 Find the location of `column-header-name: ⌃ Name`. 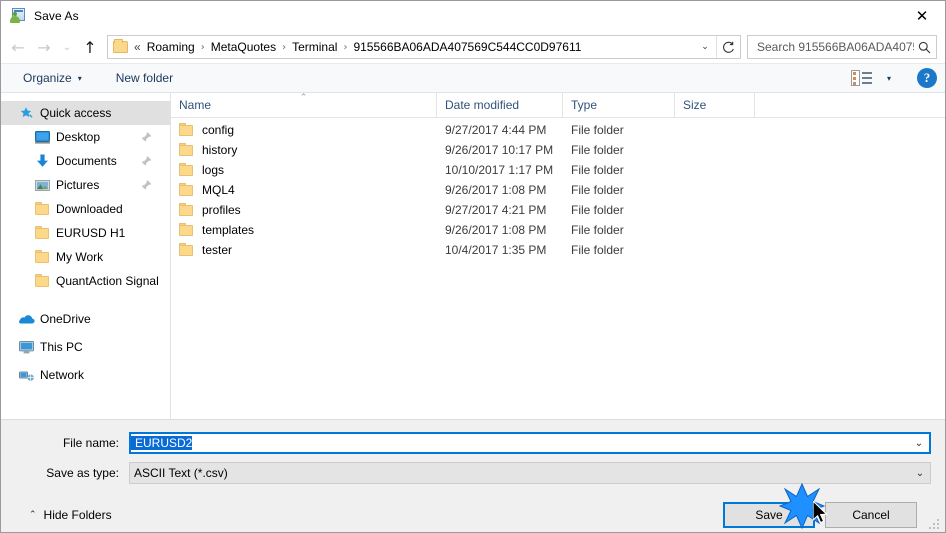

column-header-name: ⌃ Name is located at coordinates (304, 105).